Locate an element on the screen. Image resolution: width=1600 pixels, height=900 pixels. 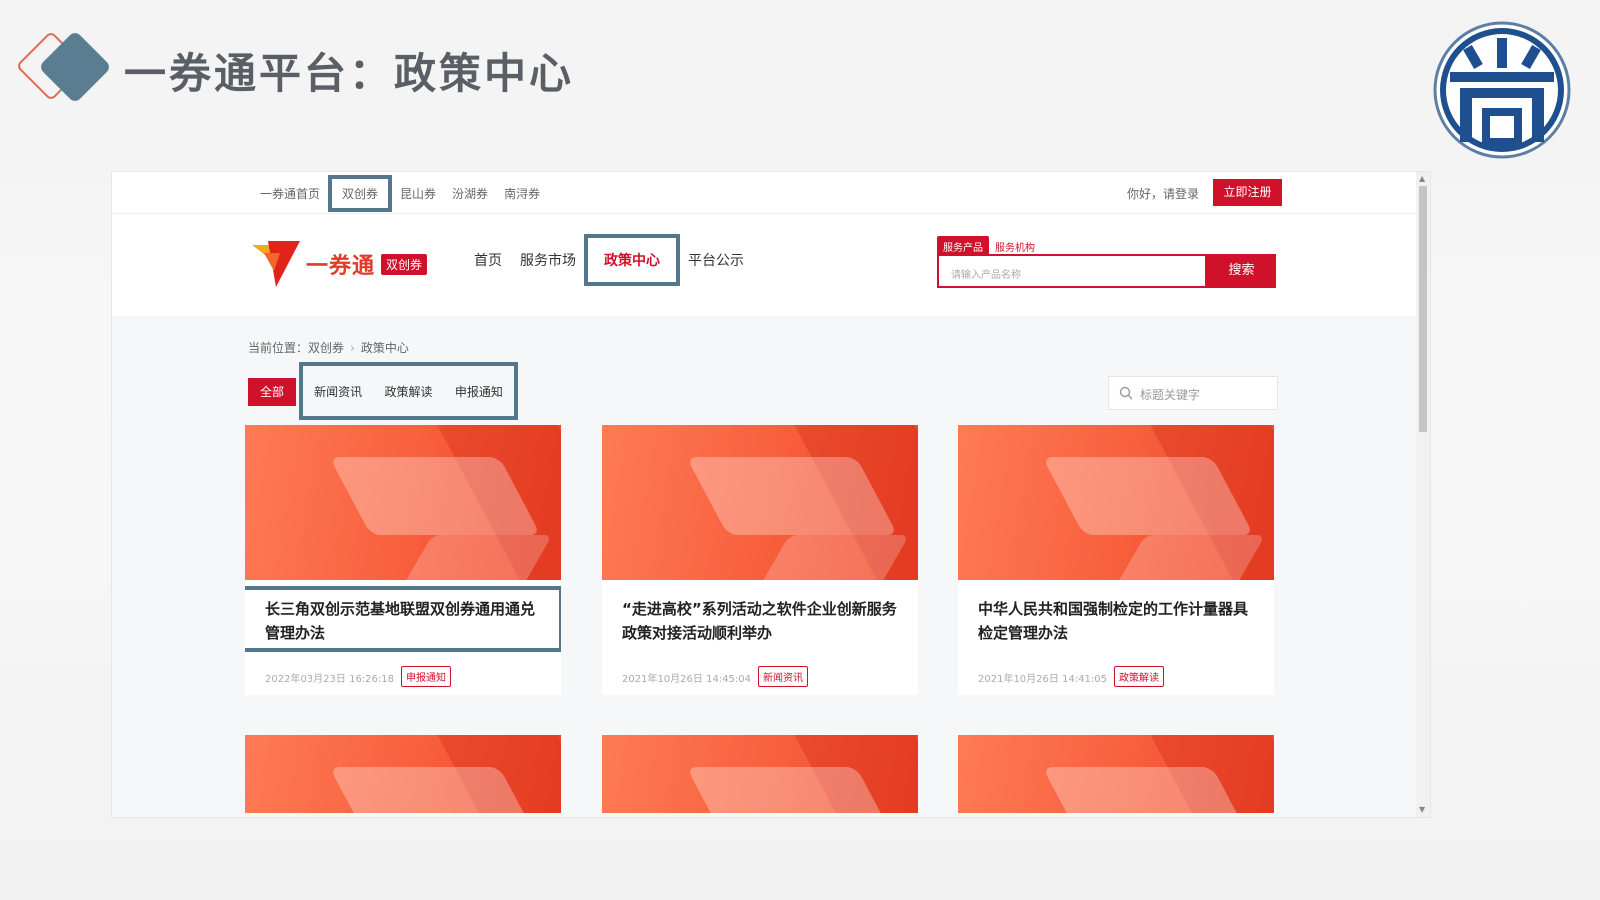
keyword-placeholder: 标题关键字 is located at coordinates (1170, 395).